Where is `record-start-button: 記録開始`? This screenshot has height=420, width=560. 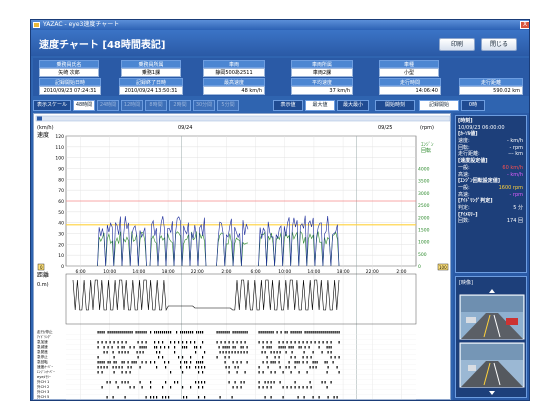
record-start-button: 記録開始 is located at coordinates (439, 105).